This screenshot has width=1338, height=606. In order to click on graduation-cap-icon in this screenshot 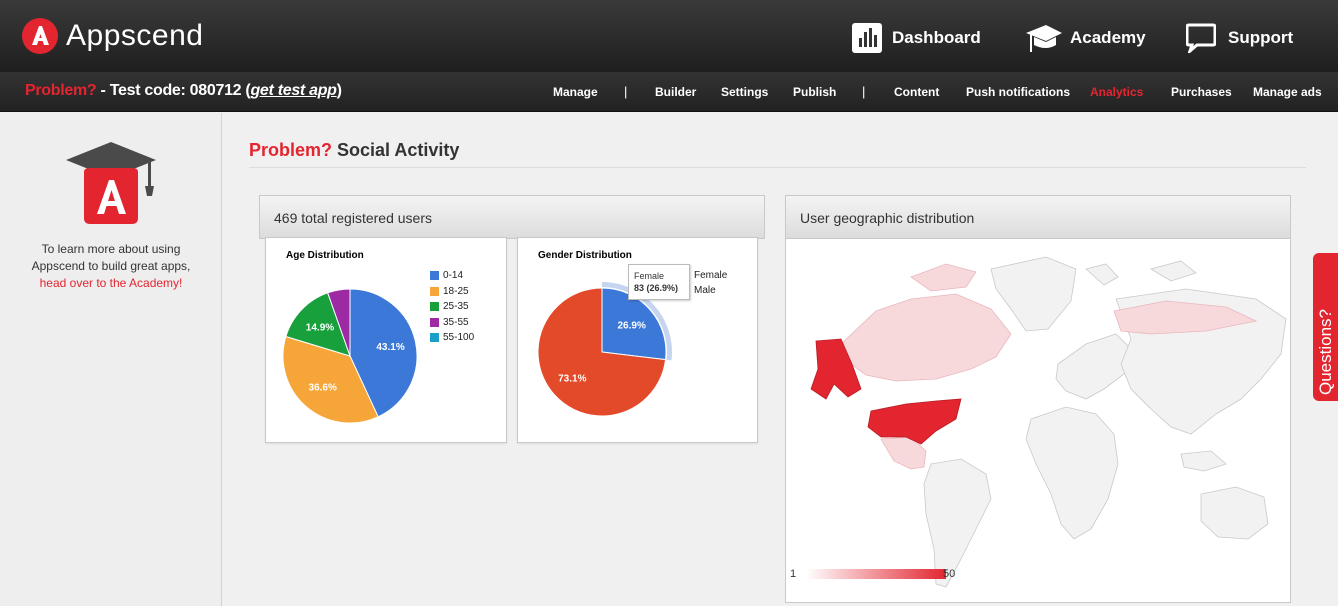, I will do `click(1044, 38)`.